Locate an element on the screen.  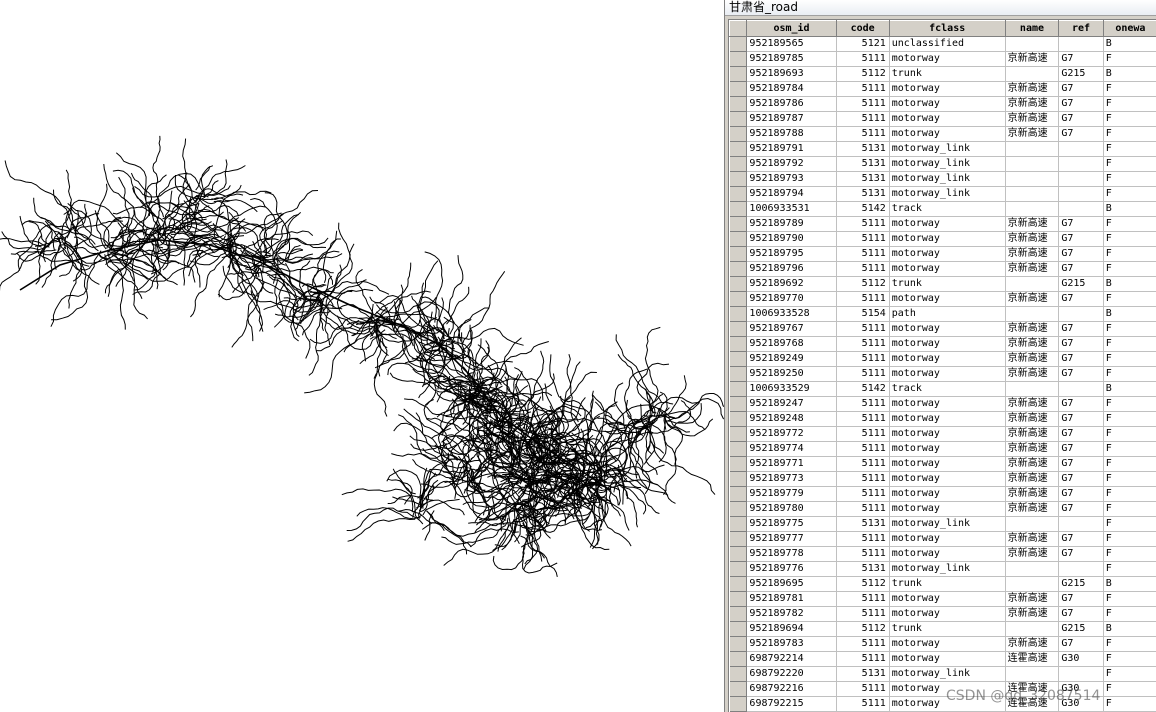
table-row: 952189777 5111 motorway 京新高速 G7 F is located at coordinates (942, 539).